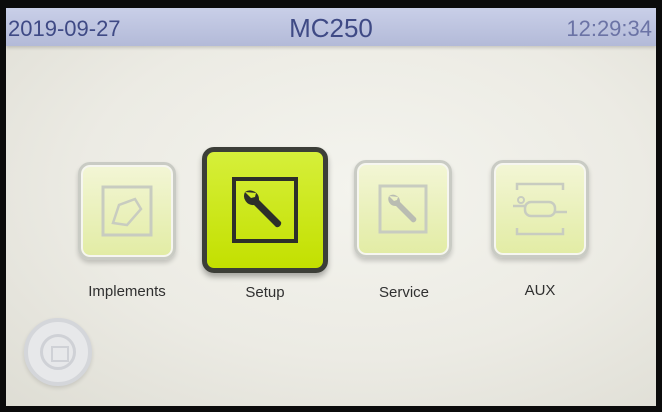 Image resolution: width=662 pixels, height=412 pixels. I want to click on menu-icon, so click(58, 352).